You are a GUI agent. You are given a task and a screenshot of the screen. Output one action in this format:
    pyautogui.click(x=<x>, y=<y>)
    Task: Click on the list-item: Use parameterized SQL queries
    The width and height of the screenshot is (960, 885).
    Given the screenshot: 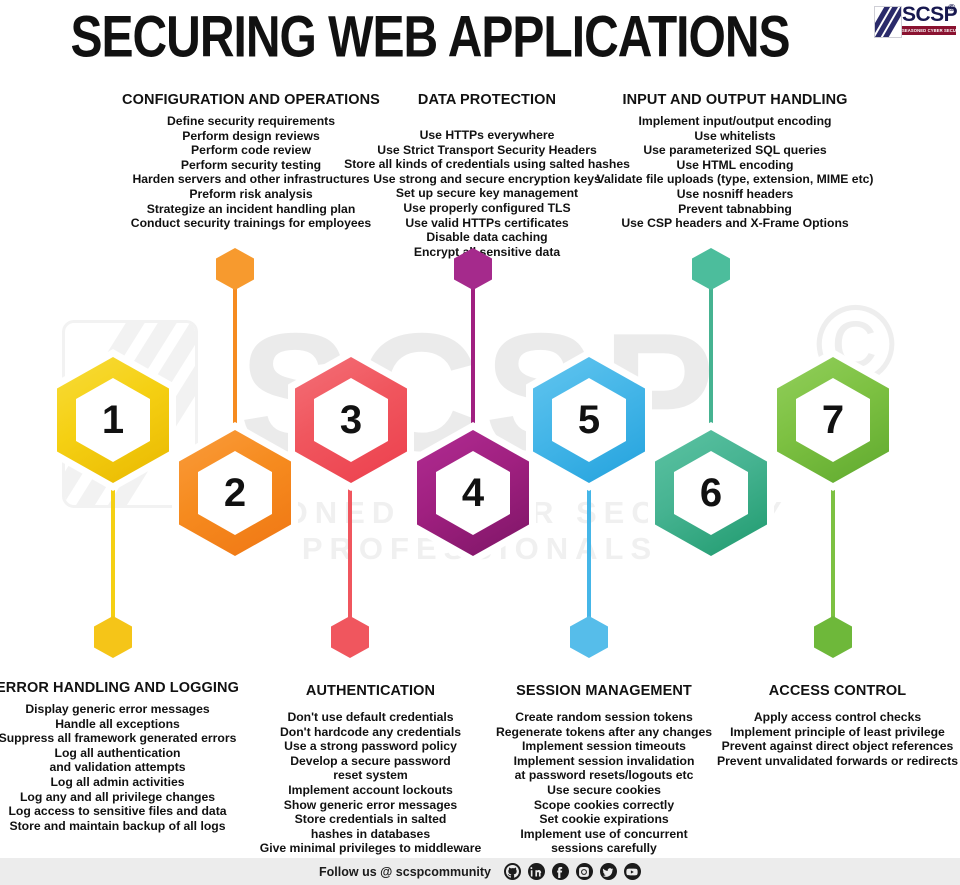 What is the action you would take?
    pyautogui.click(x=735, y=150)
    